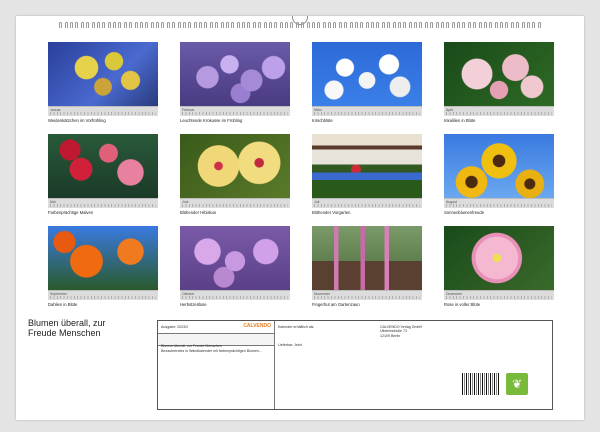 This screenshot has height=432, width=600. I want to click on photo-hollyhocks, so click(103, 166).